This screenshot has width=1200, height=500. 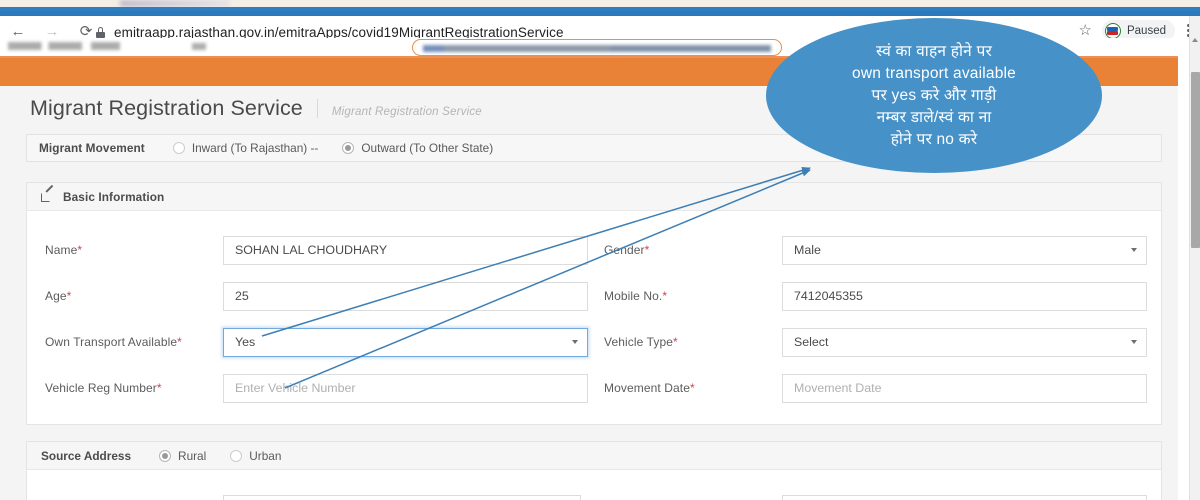 What do you see at coordinates (236, 455) in the screenshot?
I see `radio-urban-circle` at bounding box center [236, 455].